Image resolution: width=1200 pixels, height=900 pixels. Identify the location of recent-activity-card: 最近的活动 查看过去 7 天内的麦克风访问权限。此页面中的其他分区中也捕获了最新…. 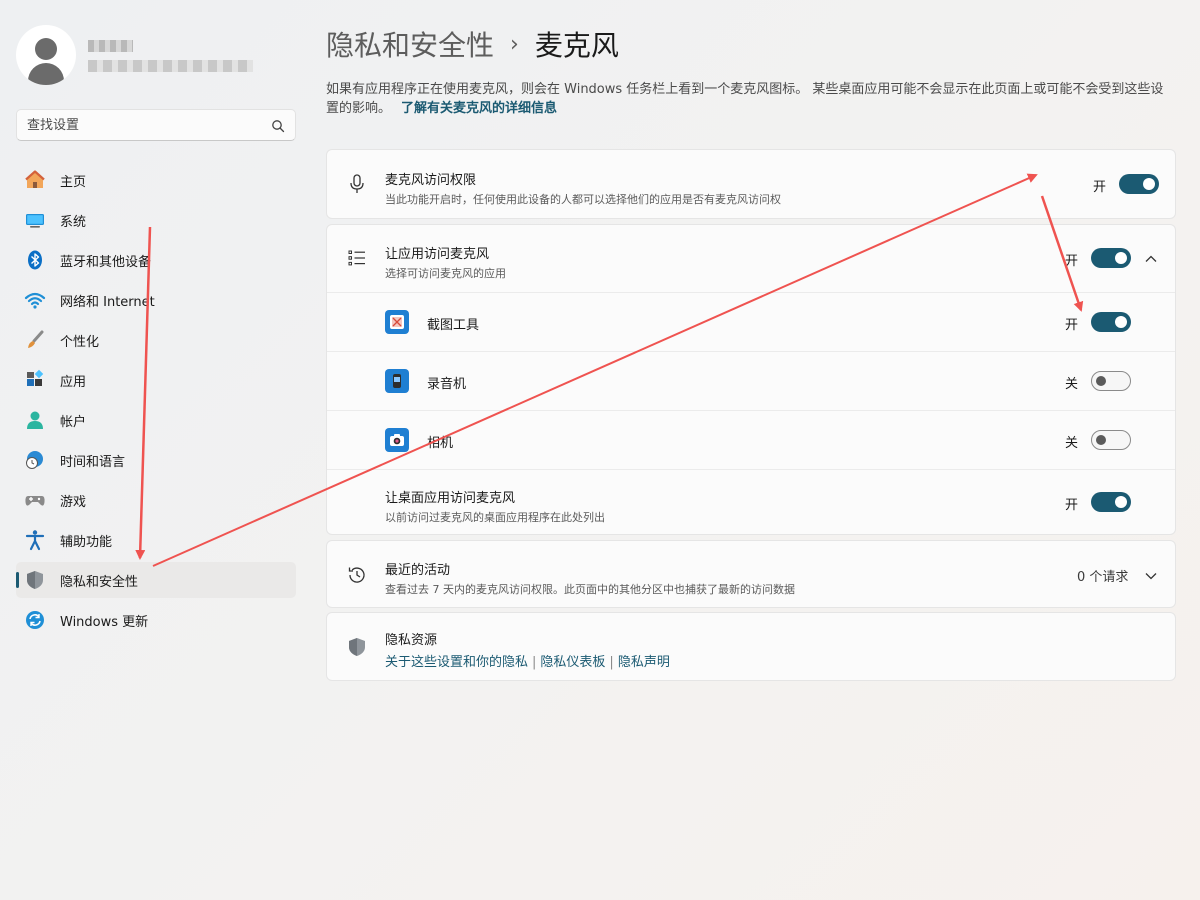
(751, 574).